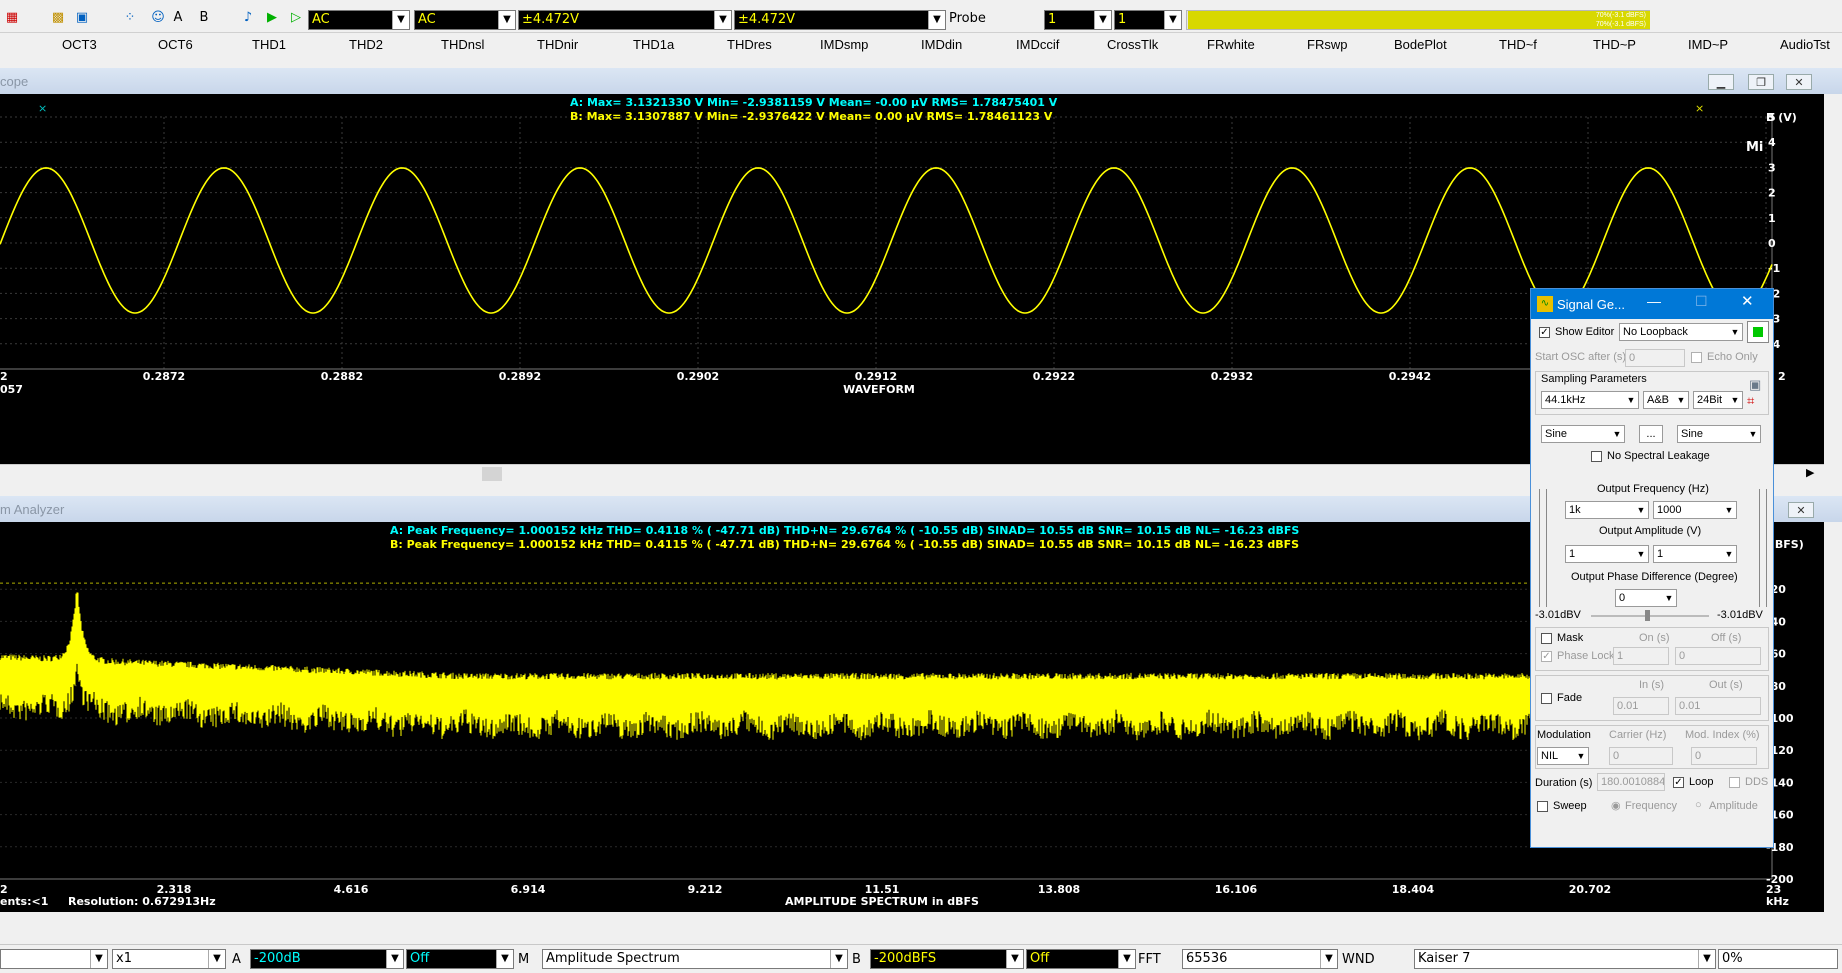 This screenshot has height=973, width=1842. What do you see at coordinates (1590, 400) in the screenshot?
I see `sample-rate-select: 44.1kHz ▼` at bounding box center [1590, 400].